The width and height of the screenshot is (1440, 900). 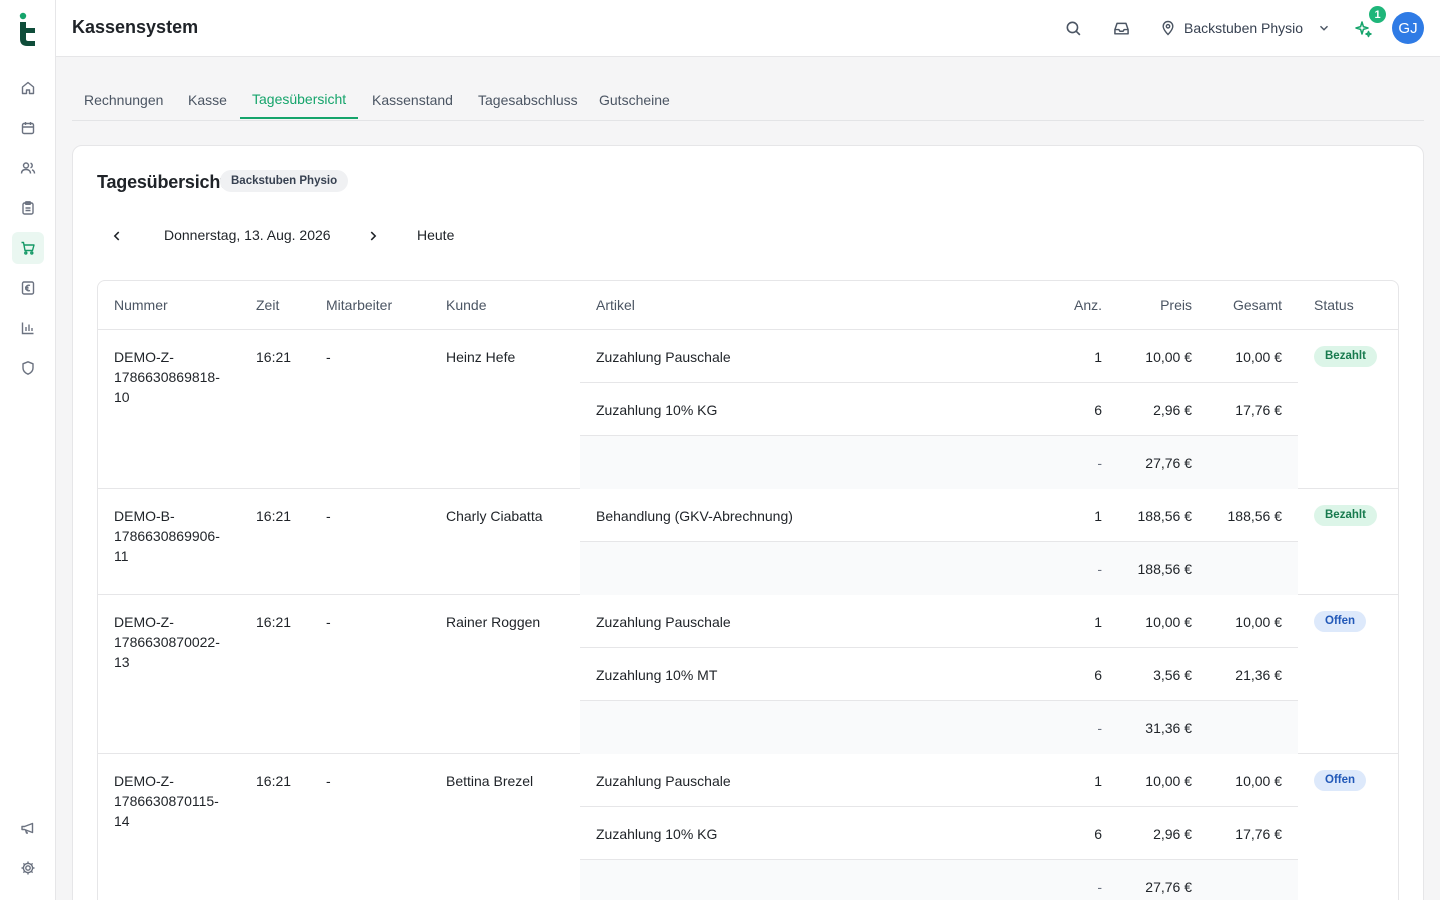 I want to click on app-logo, so click(x=28, y=29).